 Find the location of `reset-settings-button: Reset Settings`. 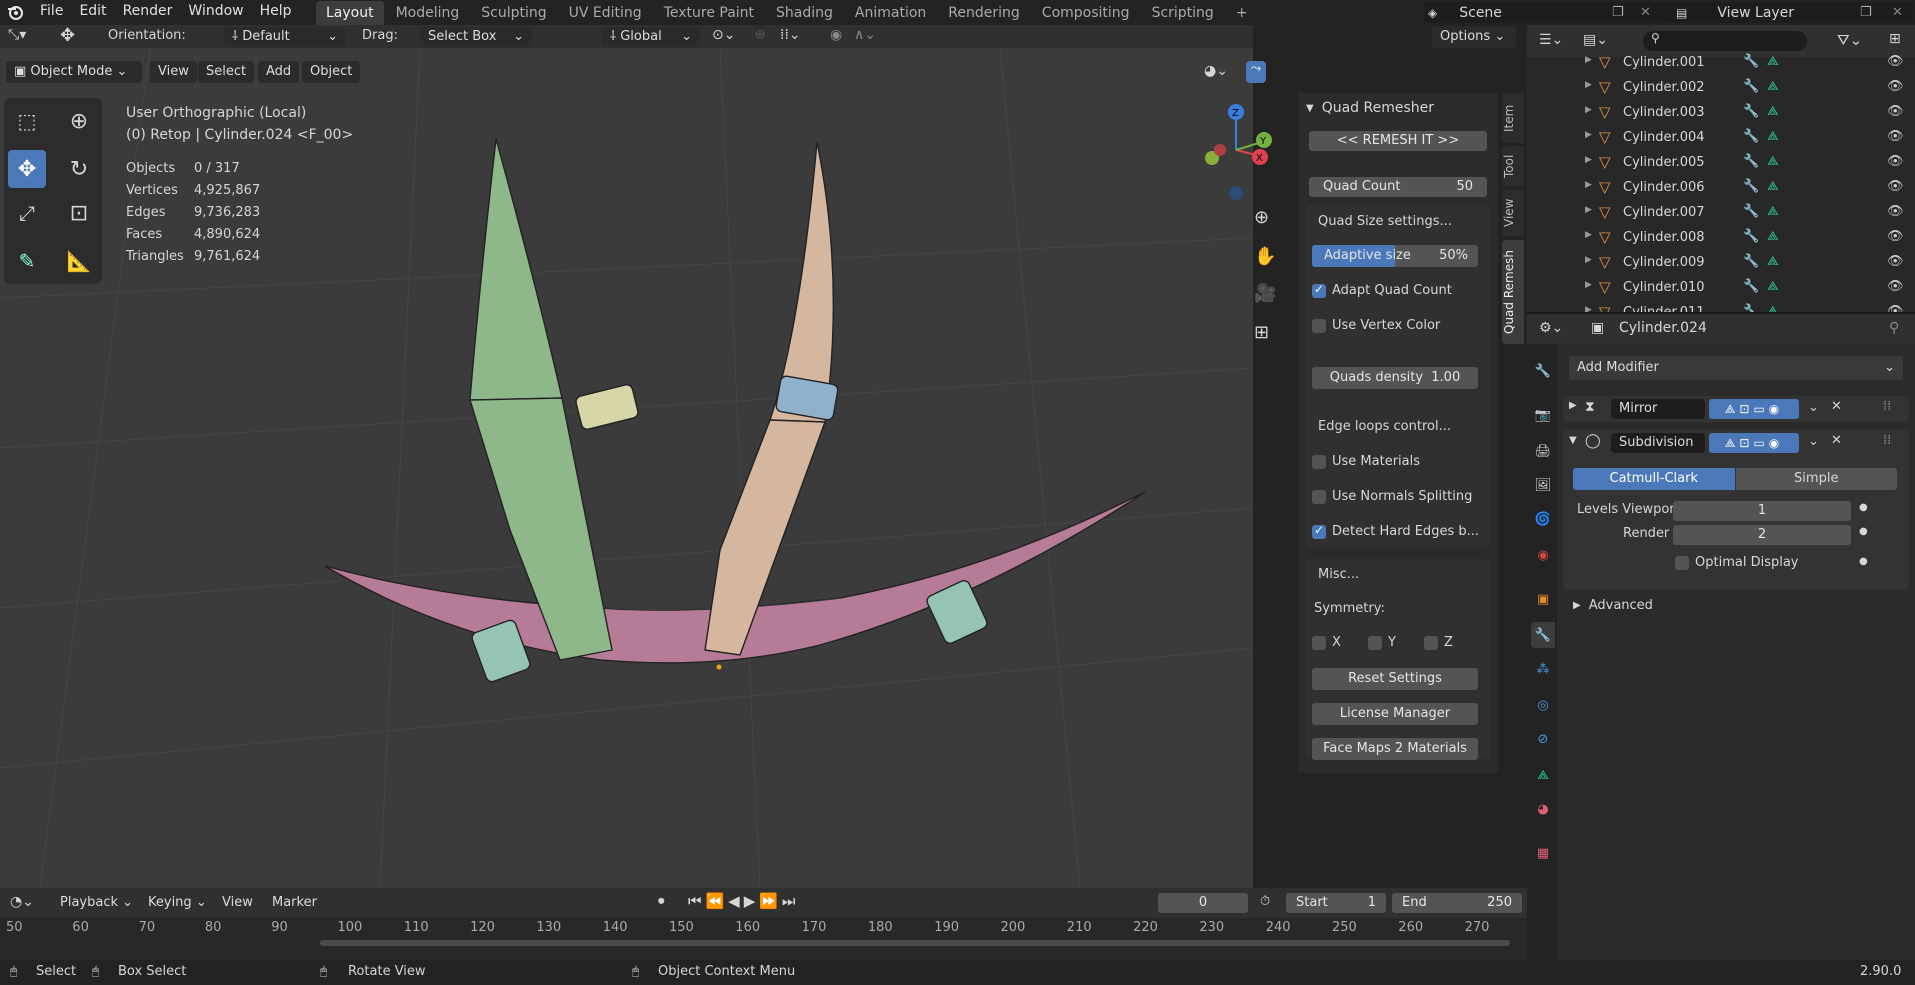

reset-settings-button: Reset Settings is located at coordinates (1395, 679).